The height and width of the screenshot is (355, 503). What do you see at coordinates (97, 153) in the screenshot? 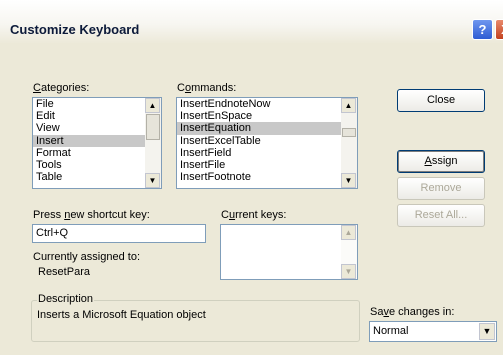
I see `categories-list-item: Format` at bounding box center [97, 153].